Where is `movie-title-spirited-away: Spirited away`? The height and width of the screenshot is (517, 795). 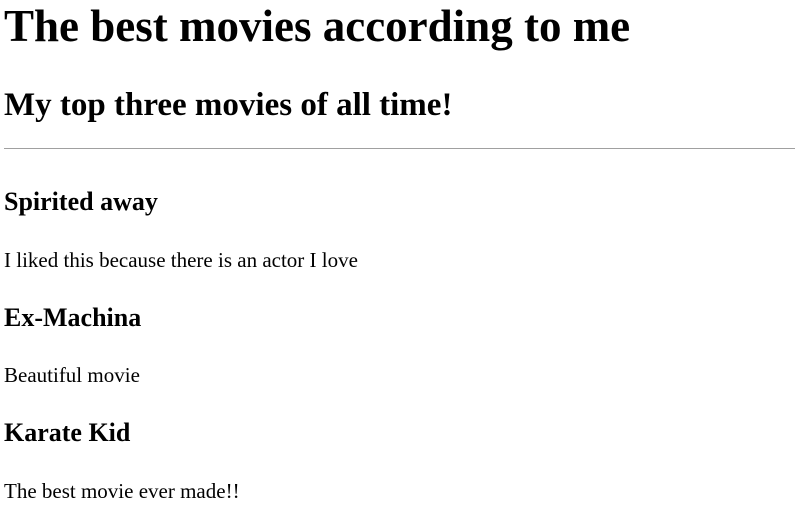 movie-title-spirited-away: Spirited away is located at coordinates (81, 201).